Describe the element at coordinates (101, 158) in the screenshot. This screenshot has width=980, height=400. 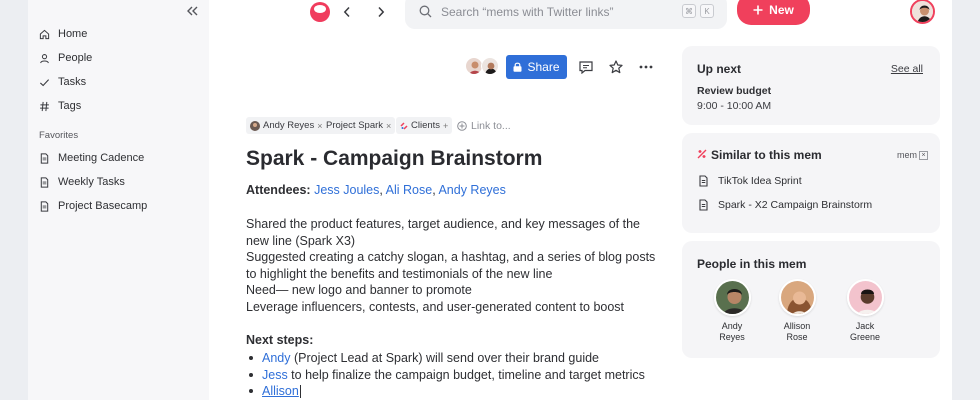
I see `sidebar-item-label: Meeting Cadence` at that location.